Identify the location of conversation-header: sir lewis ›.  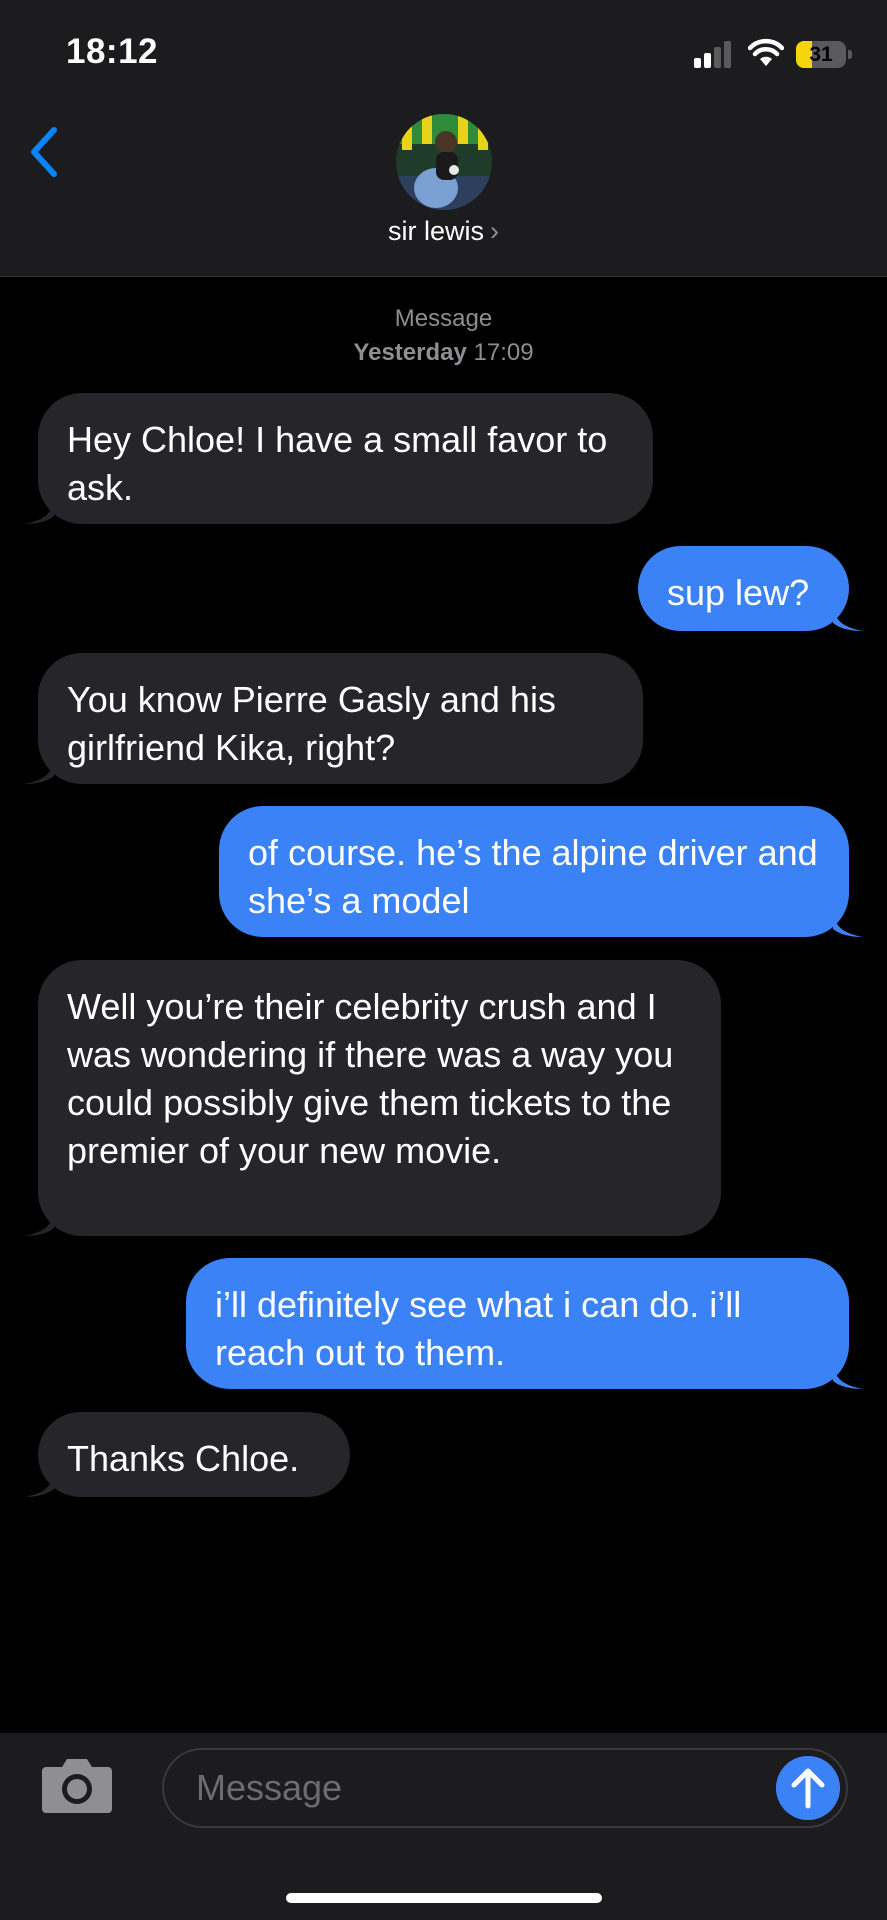
(443, 193).